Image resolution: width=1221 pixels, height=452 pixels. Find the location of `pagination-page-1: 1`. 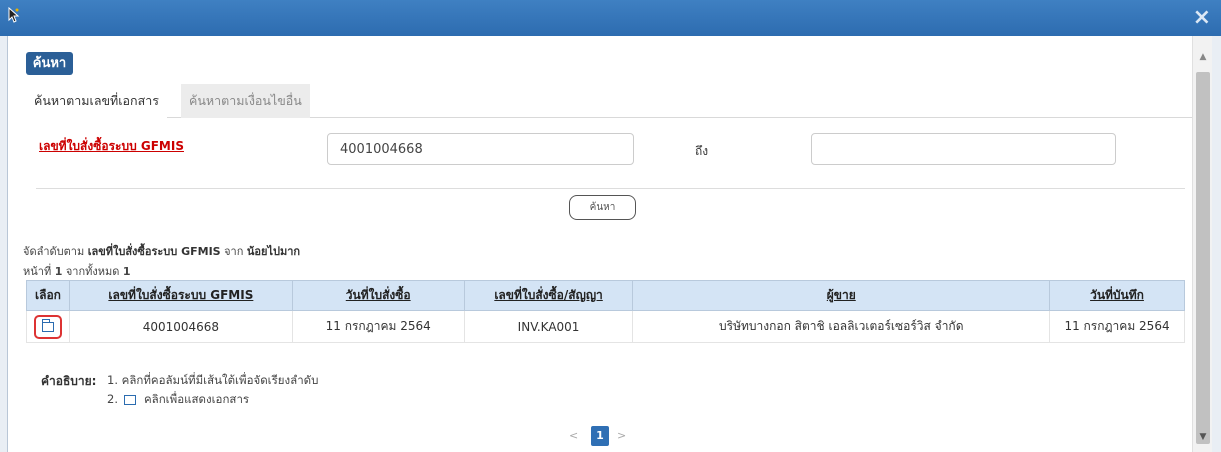

pagination-page-1: 1 is located at coordinates (600, 436).